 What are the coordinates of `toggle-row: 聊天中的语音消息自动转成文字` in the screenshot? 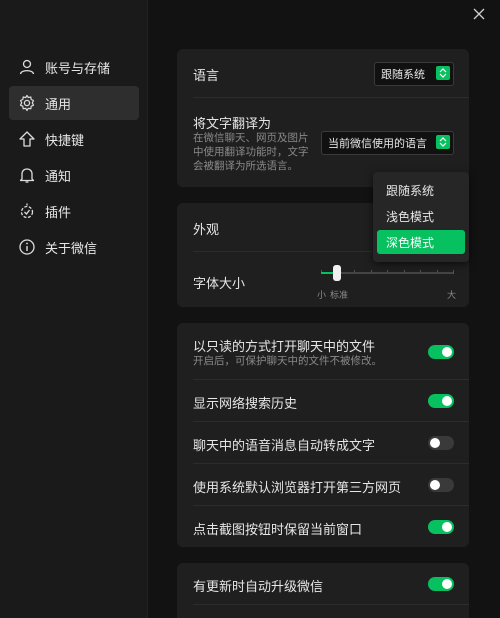 It's located at (323, 442).